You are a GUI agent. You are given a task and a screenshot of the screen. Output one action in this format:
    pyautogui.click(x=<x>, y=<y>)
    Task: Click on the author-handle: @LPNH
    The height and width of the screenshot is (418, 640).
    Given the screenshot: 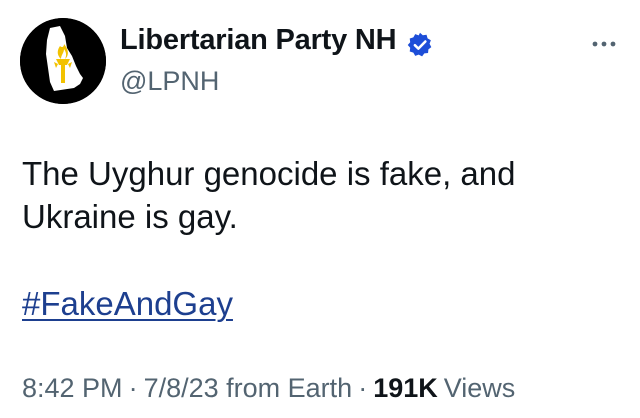 What is the action you would take?
    pyautogui.click(x=169, y=81)
    